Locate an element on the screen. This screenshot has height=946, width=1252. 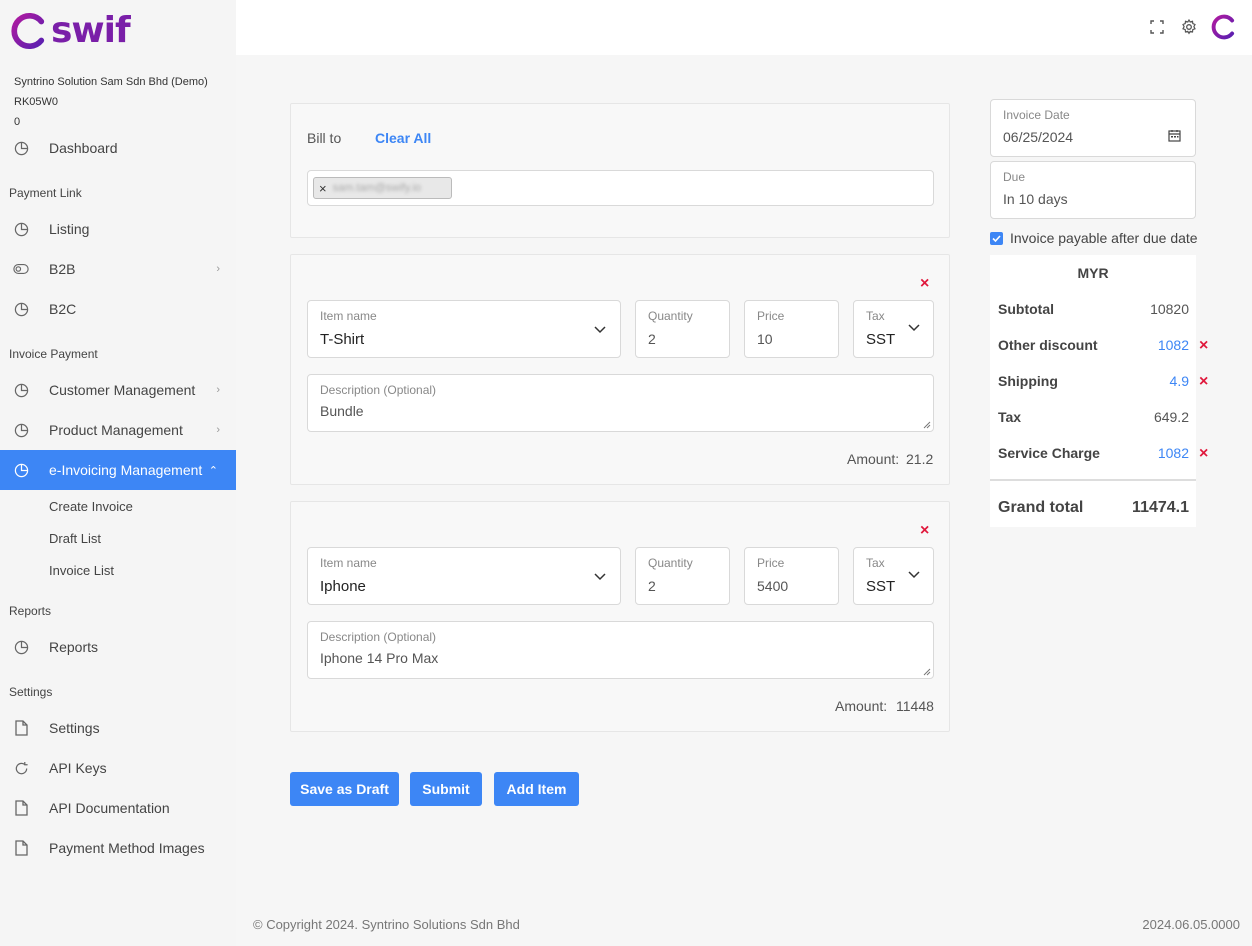
sidebar-item-customer-management: Customer Management › is located at coordinates (118, 390).